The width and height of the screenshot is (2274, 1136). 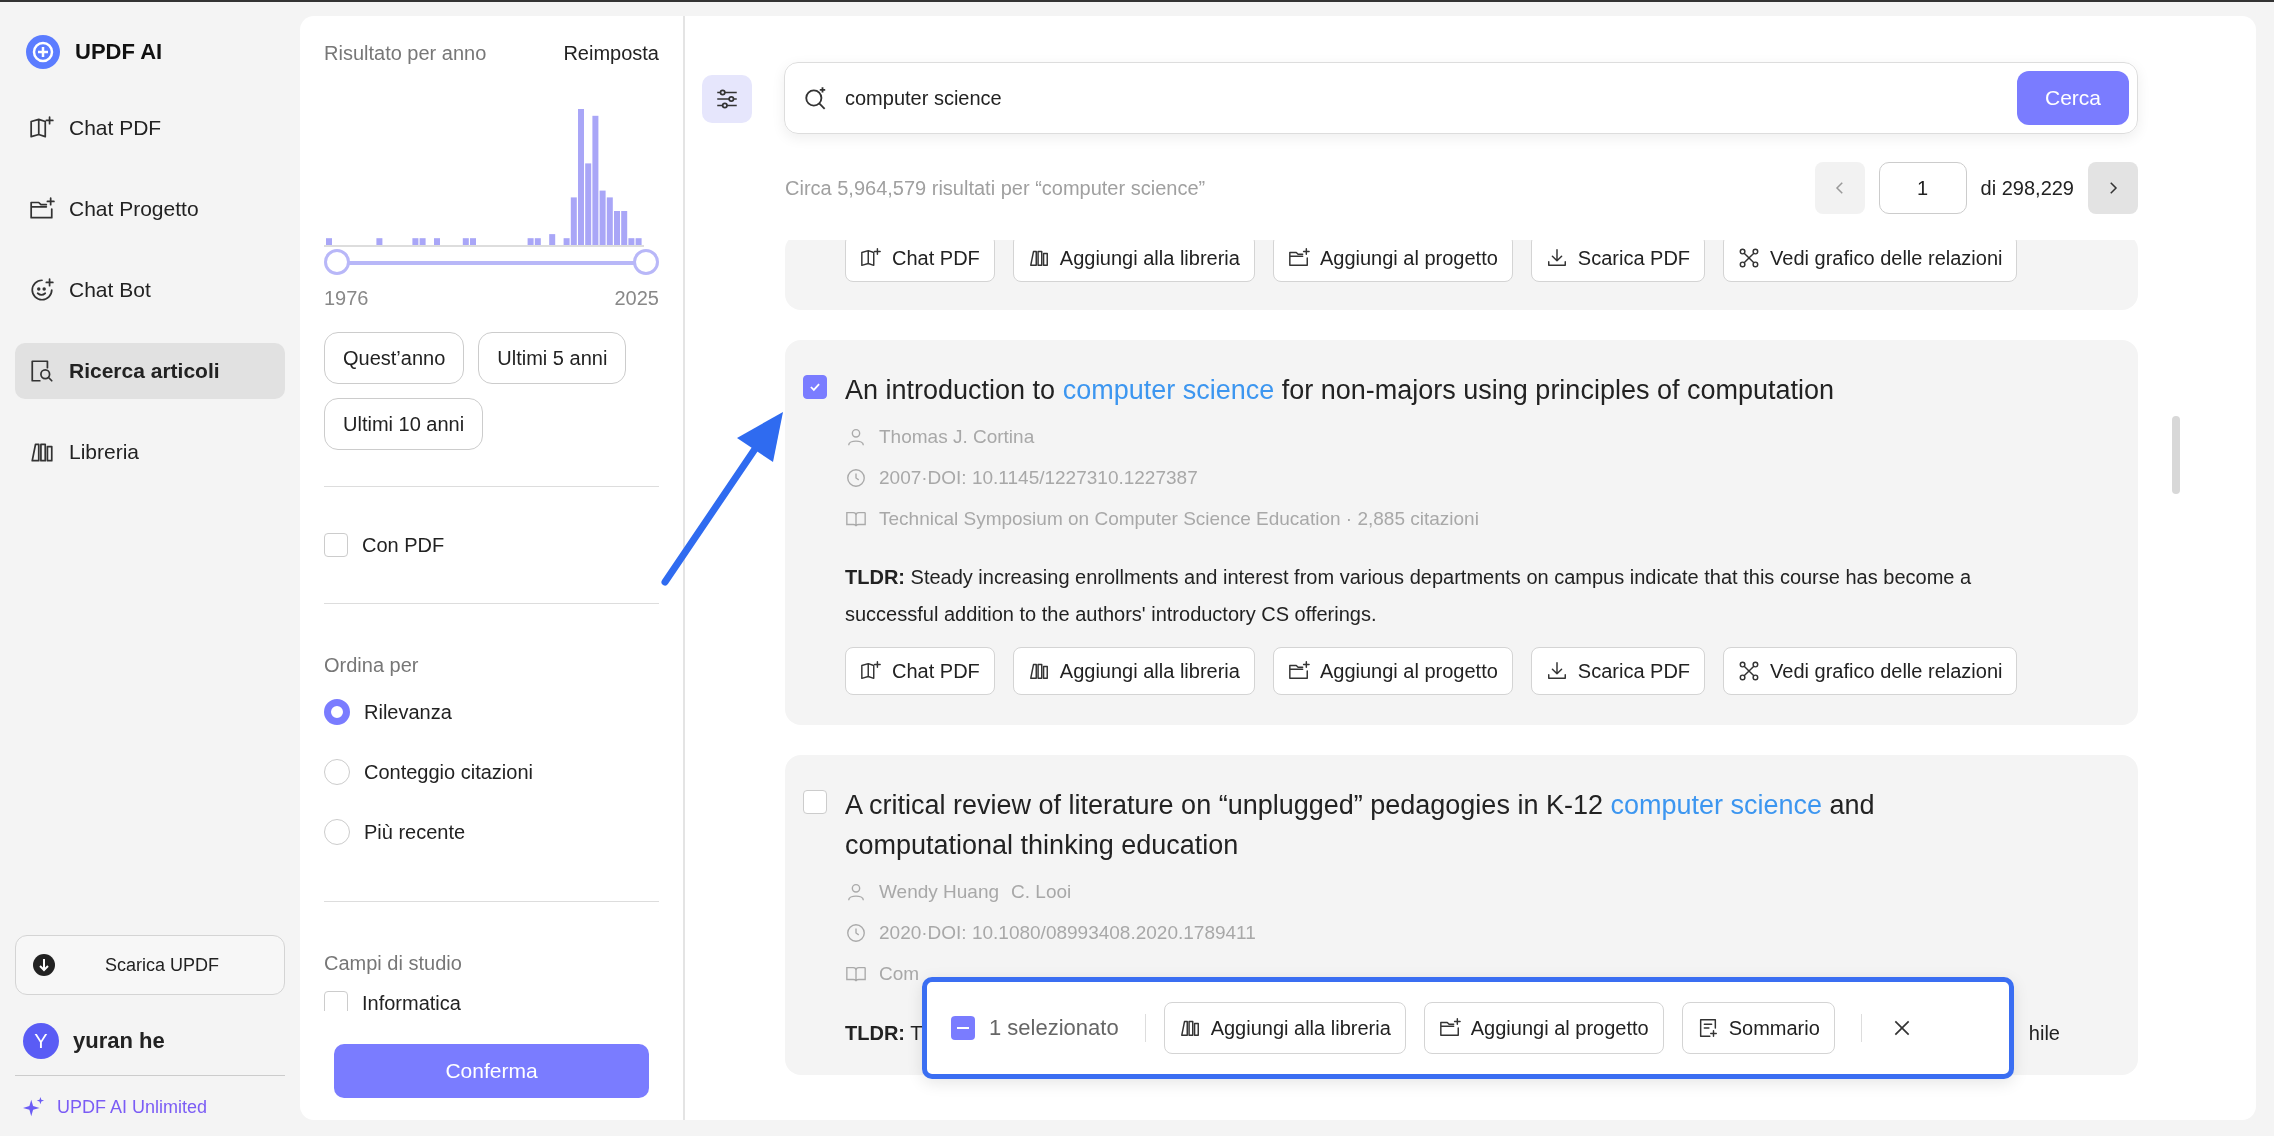 What do you see at coordinates (346, 298) in the screenshot?
I see `year-label: 1976` at bounding box center [346, 298].